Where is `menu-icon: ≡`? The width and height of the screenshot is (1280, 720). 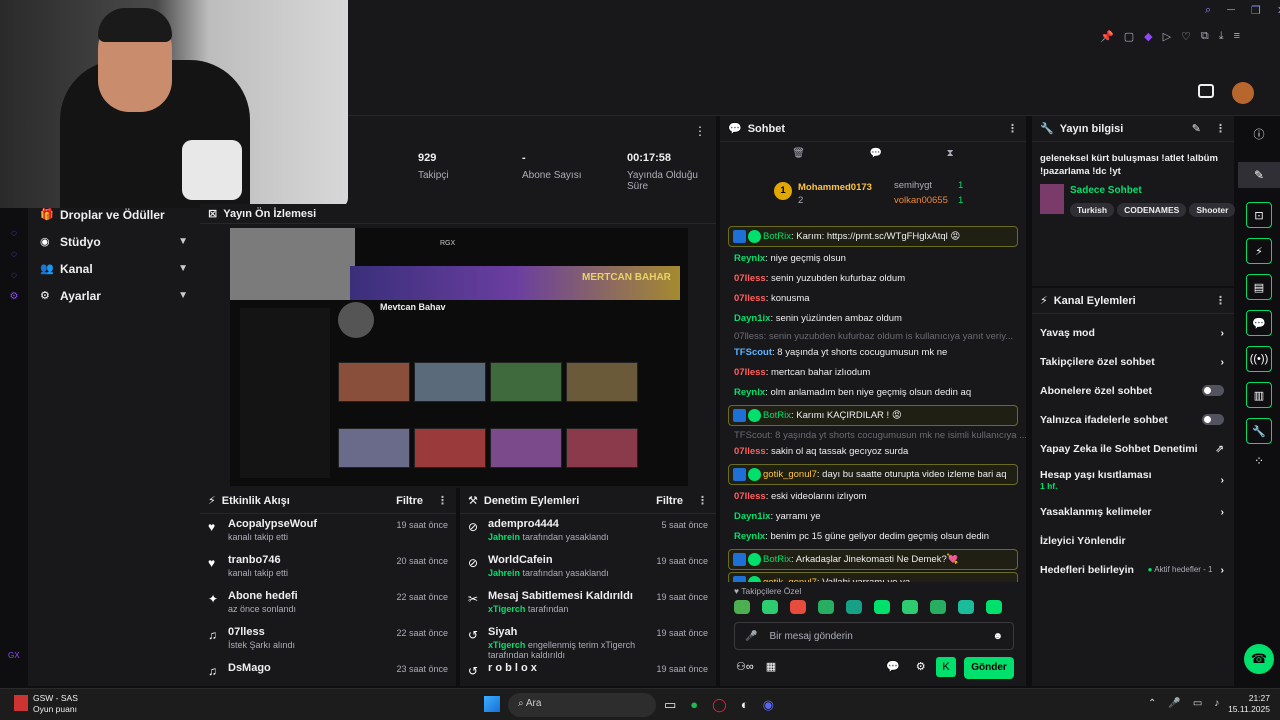 menu-icon: ≡ is located at coordinates (1237, 39).